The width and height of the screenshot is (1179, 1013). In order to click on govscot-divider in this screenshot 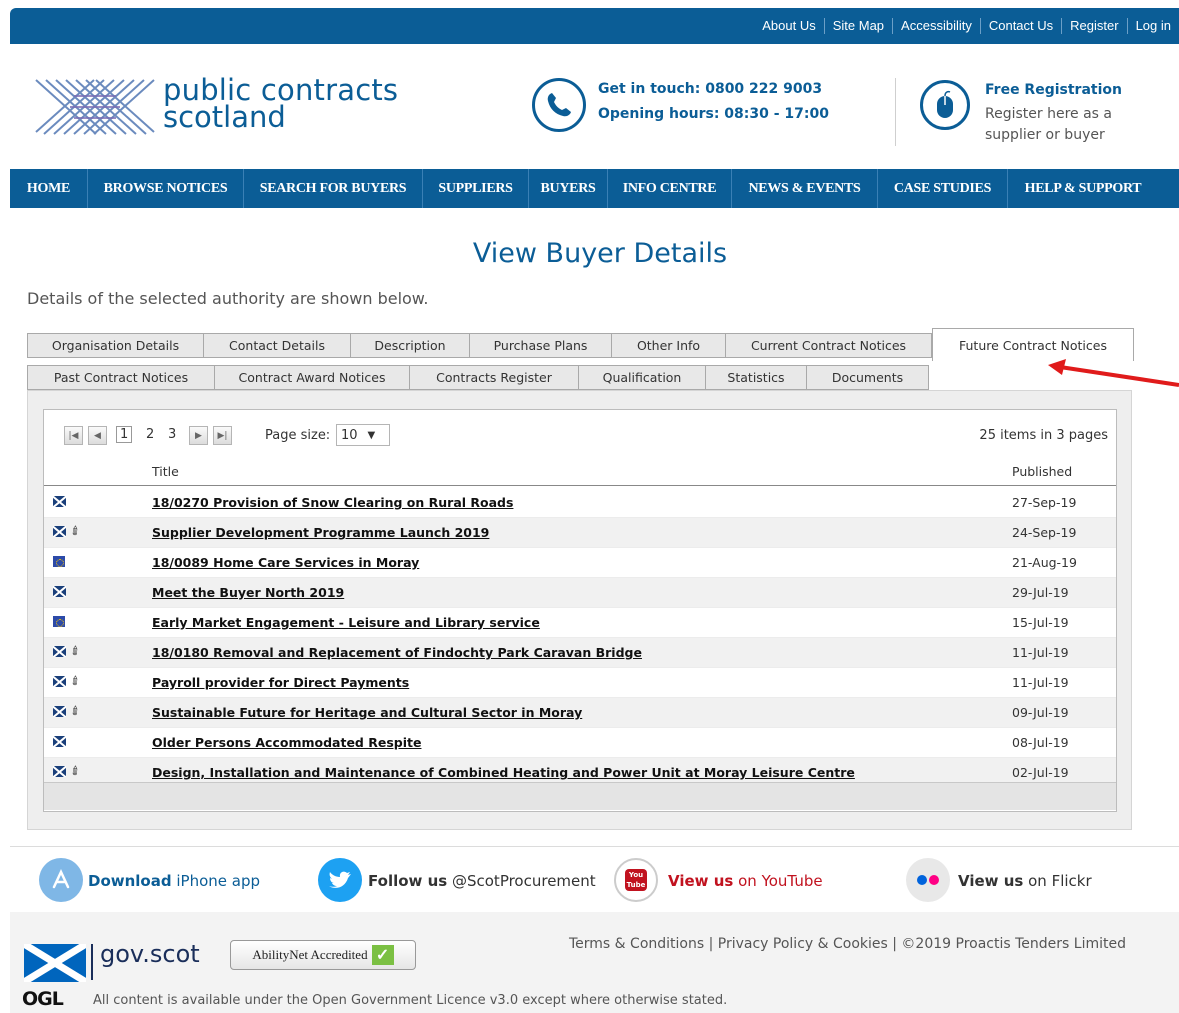, I will do `click(92, 962)`.